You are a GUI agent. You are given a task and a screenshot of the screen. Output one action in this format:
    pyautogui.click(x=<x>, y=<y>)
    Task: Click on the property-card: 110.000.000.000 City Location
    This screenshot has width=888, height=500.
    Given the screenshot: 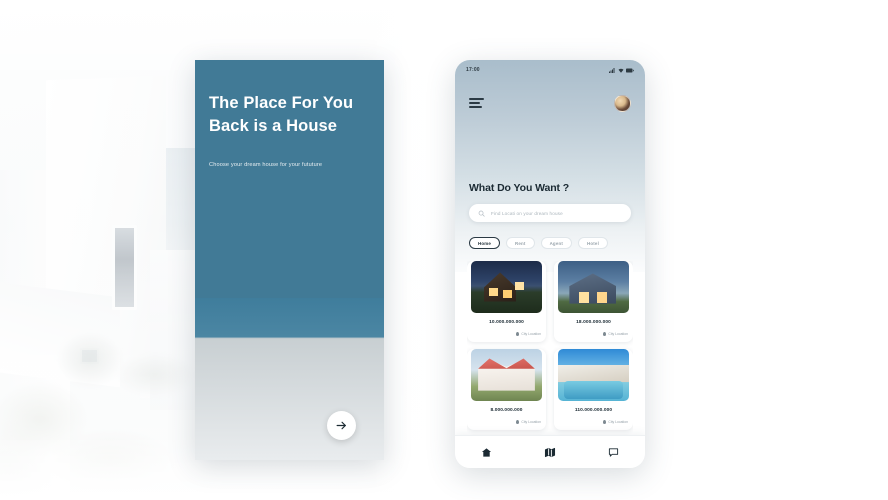 What is the action you would take?
    pyautogui.click(x=593, y=389)
    